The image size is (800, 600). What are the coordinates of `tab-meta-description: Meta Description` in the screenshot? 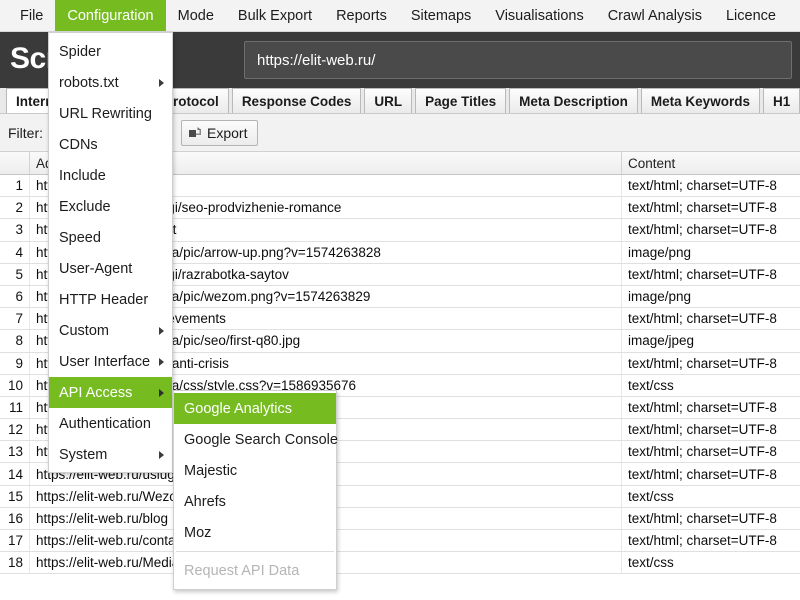 It's located at (573, 100).